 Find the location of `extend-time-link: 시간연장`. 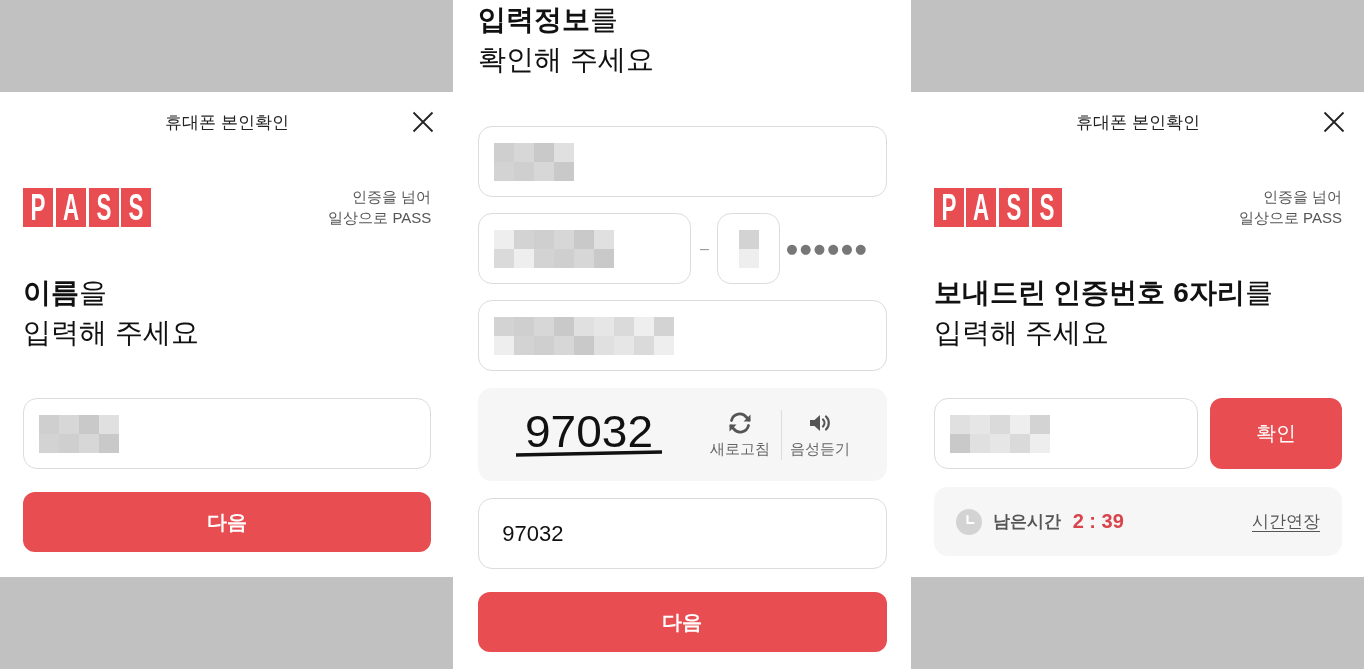

extend-time-link: 시간연장 is located at coordinates (1286, 521).